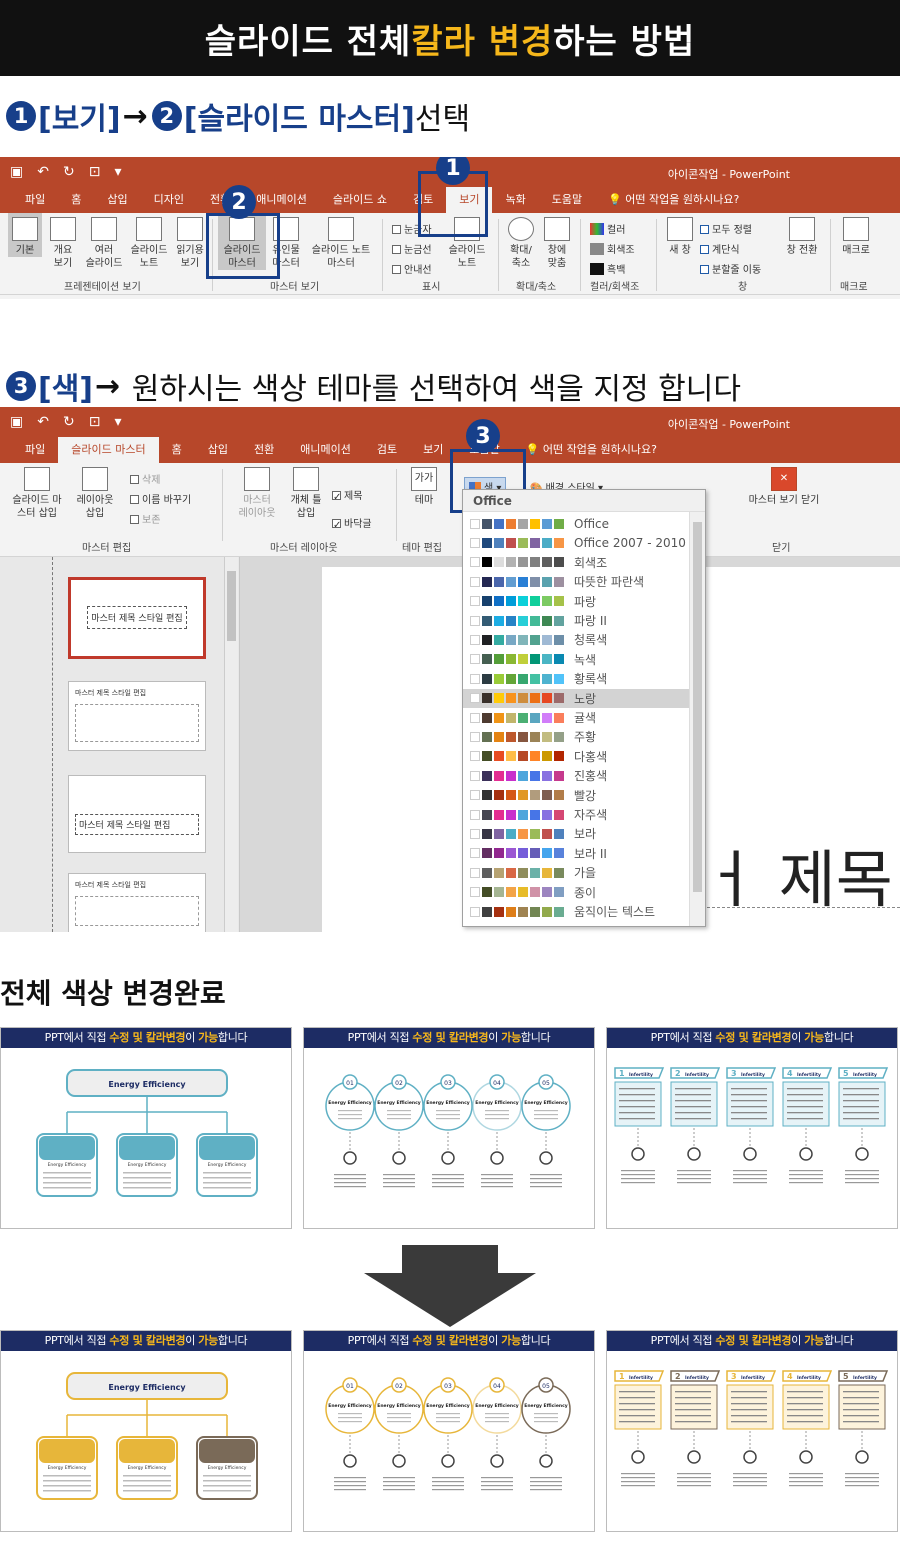 The height and width of the screenshot is (1547, 900). Describe the element at coordinates (145, 518) in the screenshot. I see `preserve-button: 보존` at that location.